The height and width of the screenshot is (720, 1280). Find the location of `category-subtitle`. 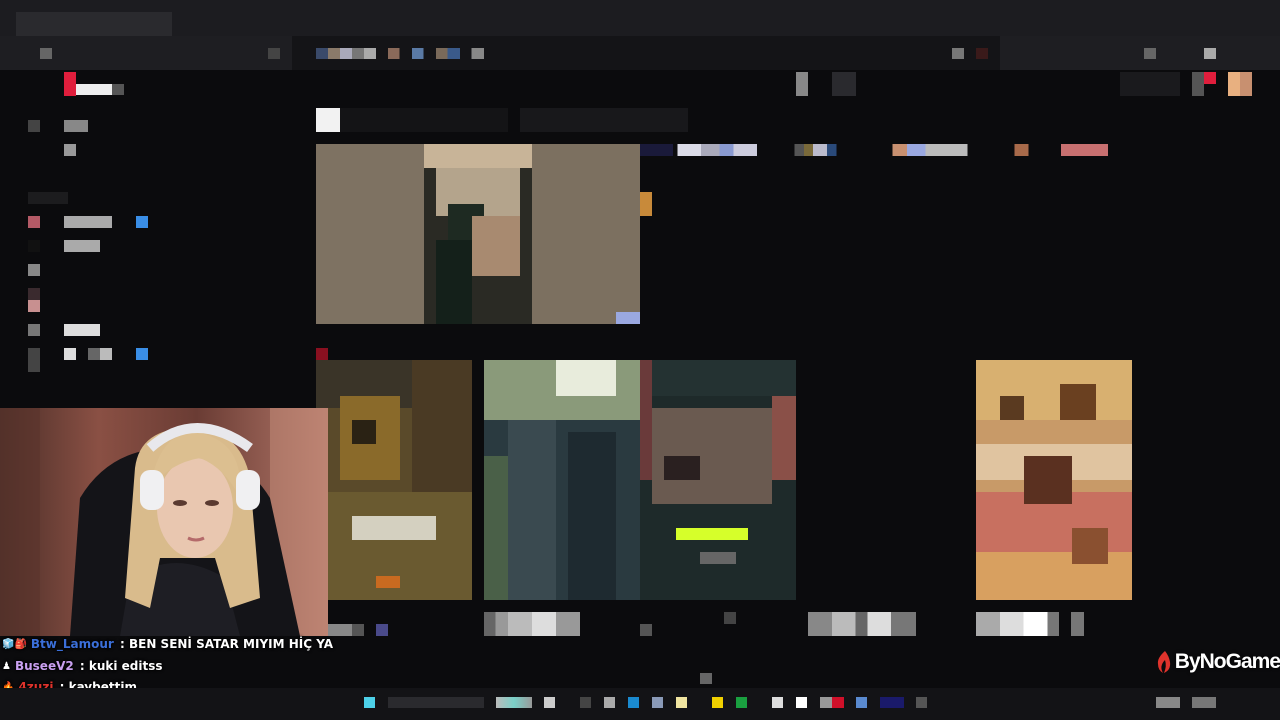

category-subtitle is located at coordinates (604, 120).